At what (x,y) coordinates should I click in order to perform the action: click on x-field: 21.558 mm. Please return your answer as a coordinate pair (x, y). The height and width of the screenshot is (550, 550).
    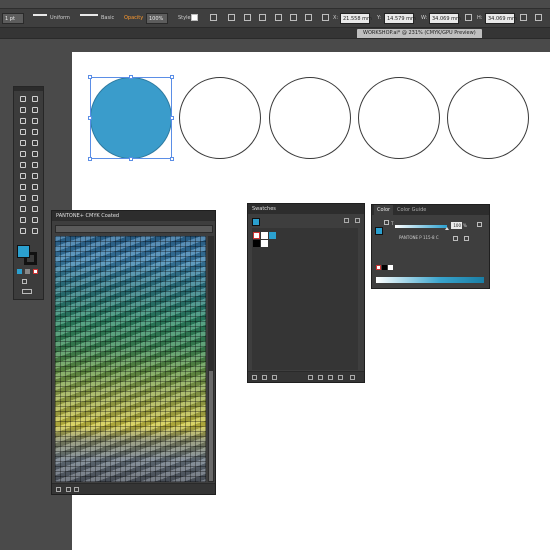
    Looking at the image, I should click on (356, 18).